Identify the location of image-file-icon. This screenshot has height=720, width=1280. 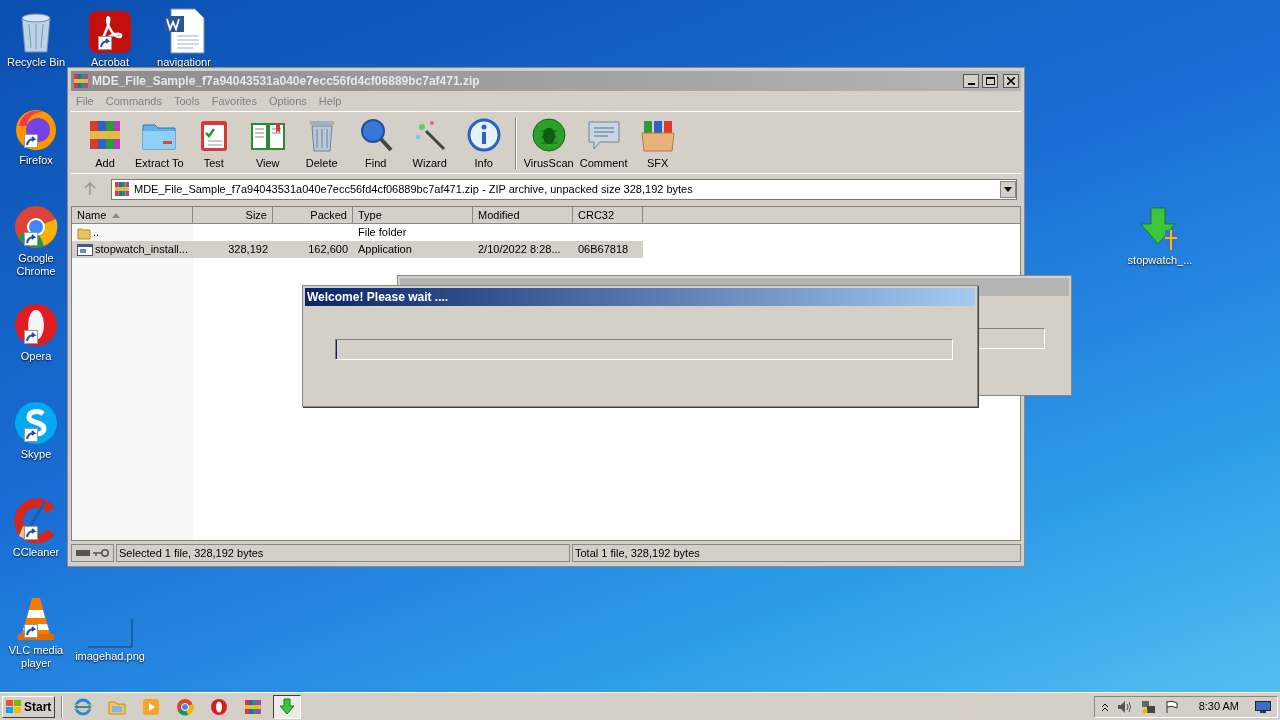
(110, 633).